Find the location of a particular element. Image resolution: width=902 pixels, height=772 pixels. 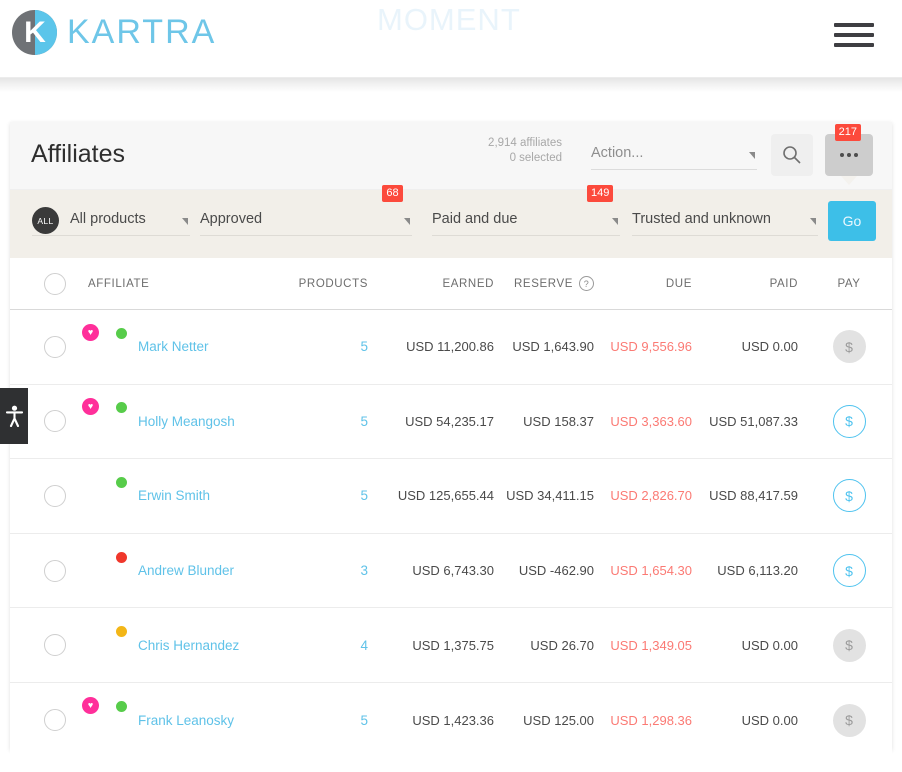

logo-letter: K is located at coordinates (35, 32).